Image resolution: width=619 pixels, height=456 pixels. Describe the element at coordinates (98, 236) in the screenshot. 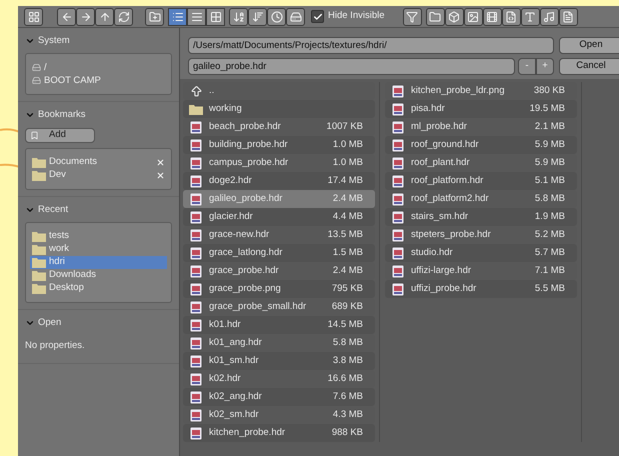

I see `sidebar-item: tests` at that location.